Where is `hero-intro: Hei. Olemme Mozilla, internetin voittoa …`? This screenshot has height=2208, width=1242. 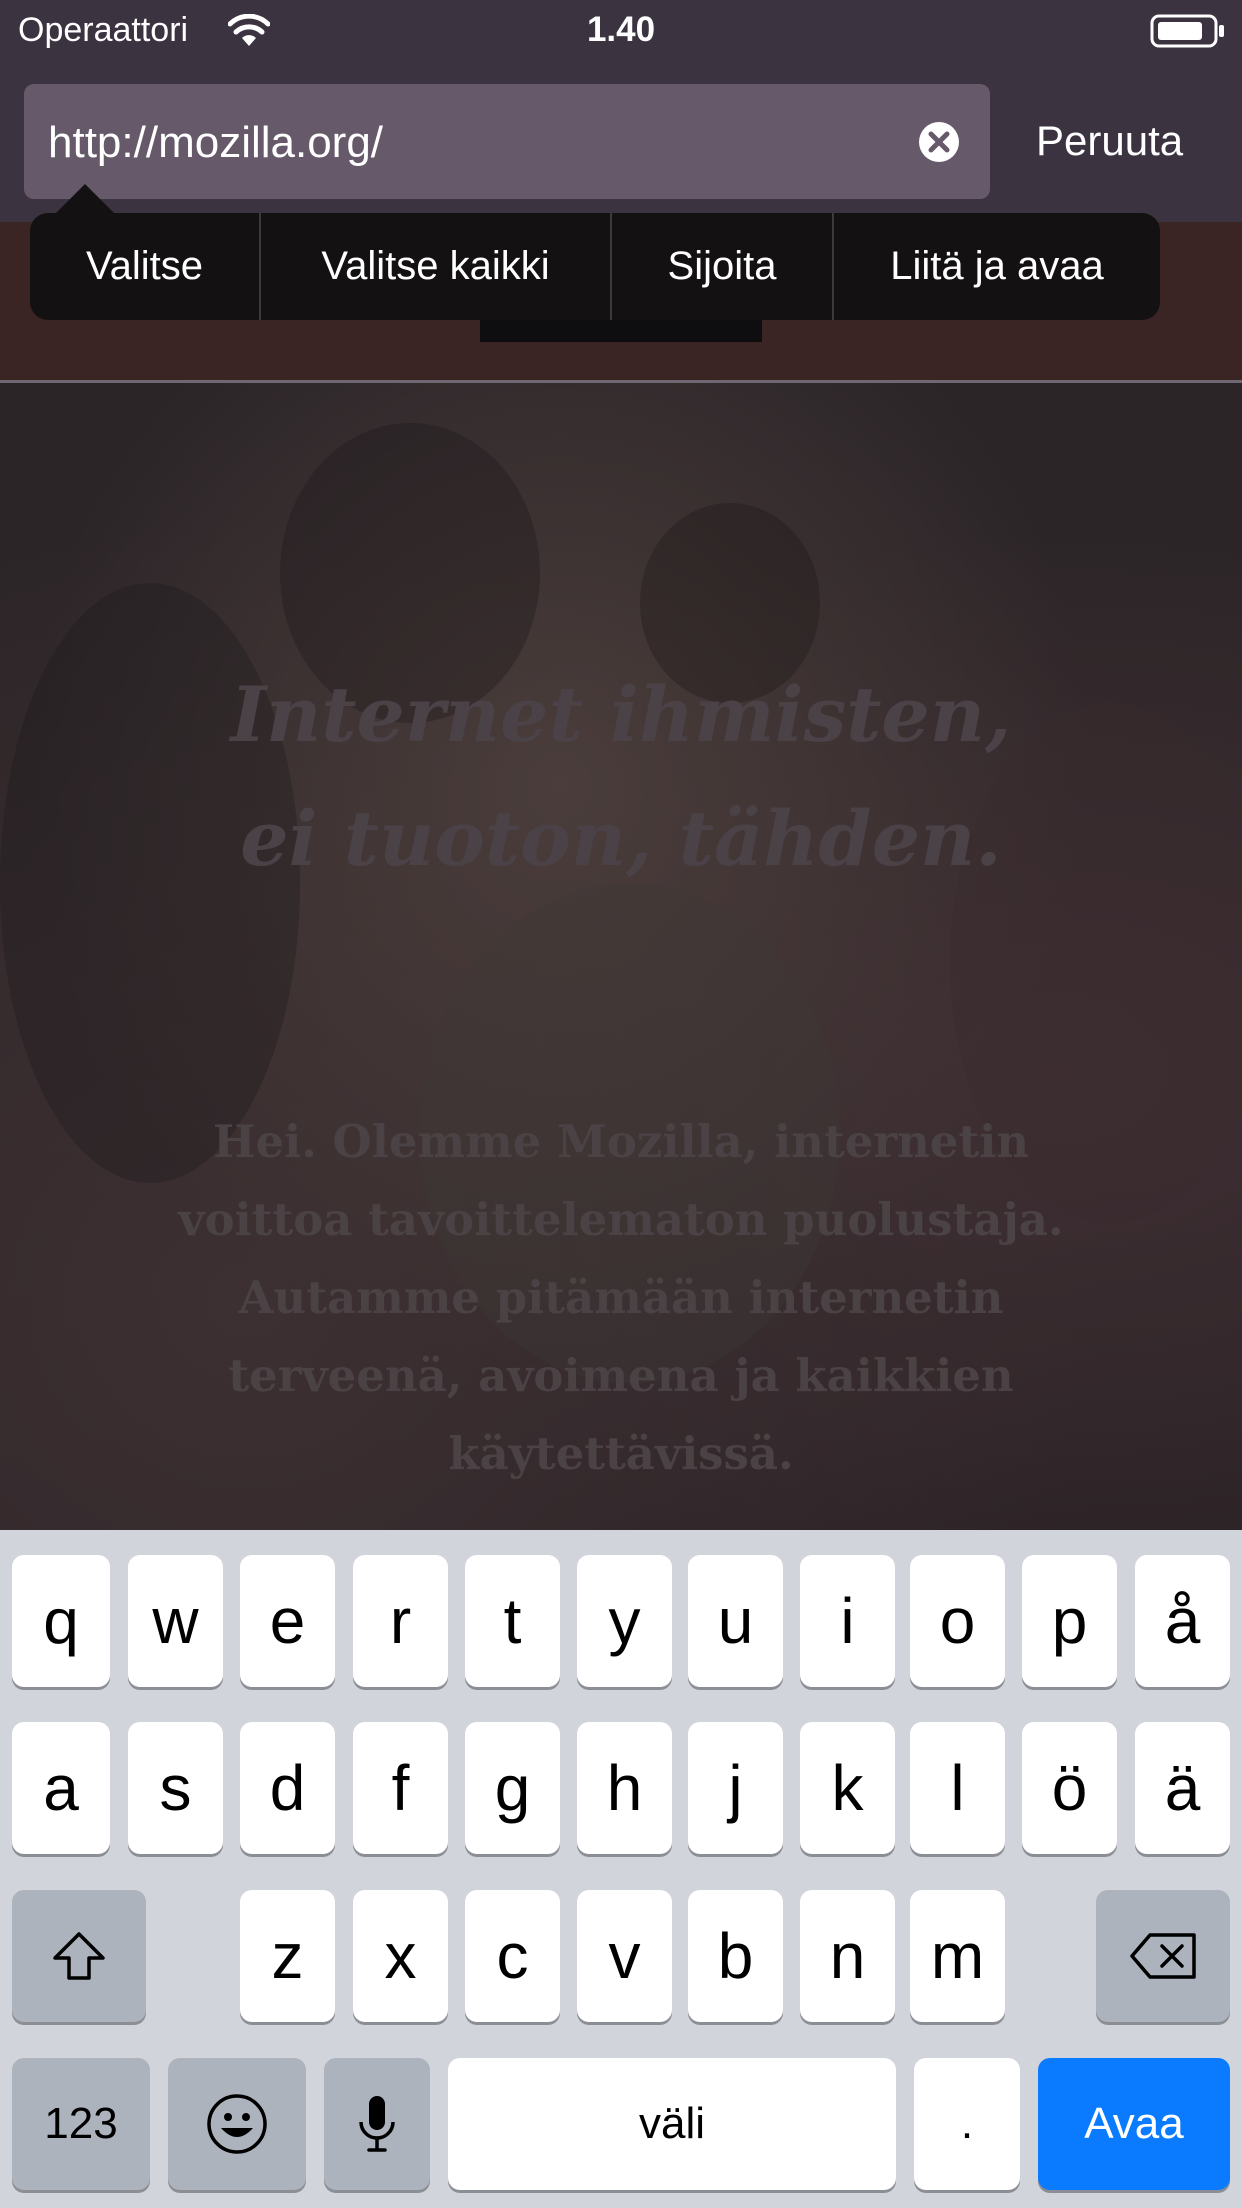
hero-intro: Hei. Olemme Mozilla, internetin voittoa … is located at coordinates (621, 1297).